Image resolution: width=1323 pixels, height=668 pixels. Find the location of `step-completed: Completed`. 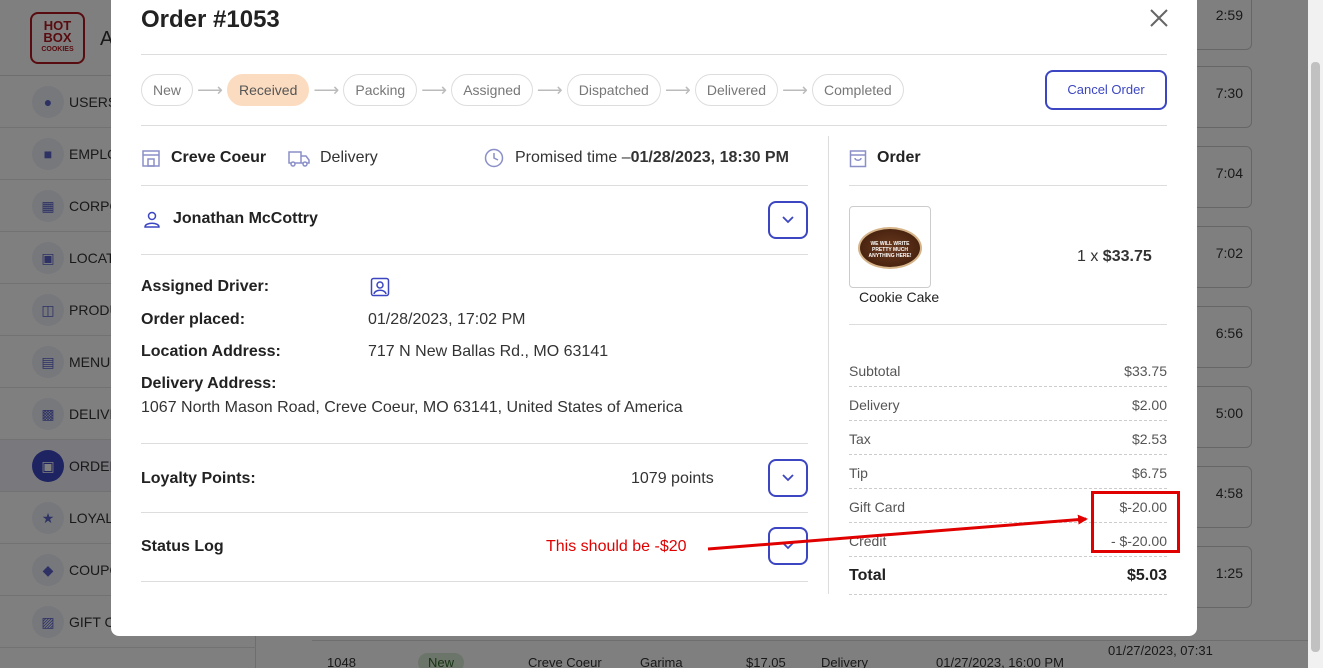

step-completed: Completed is located at coordinates (857, 90).